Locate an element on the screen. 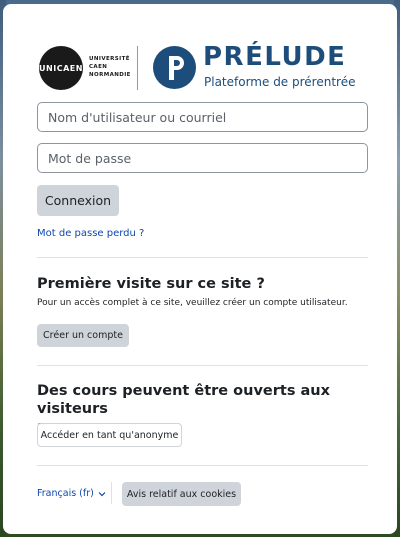  prelude-subtitle: Plateforme de prérentrée is located at coordinates (280, 82).